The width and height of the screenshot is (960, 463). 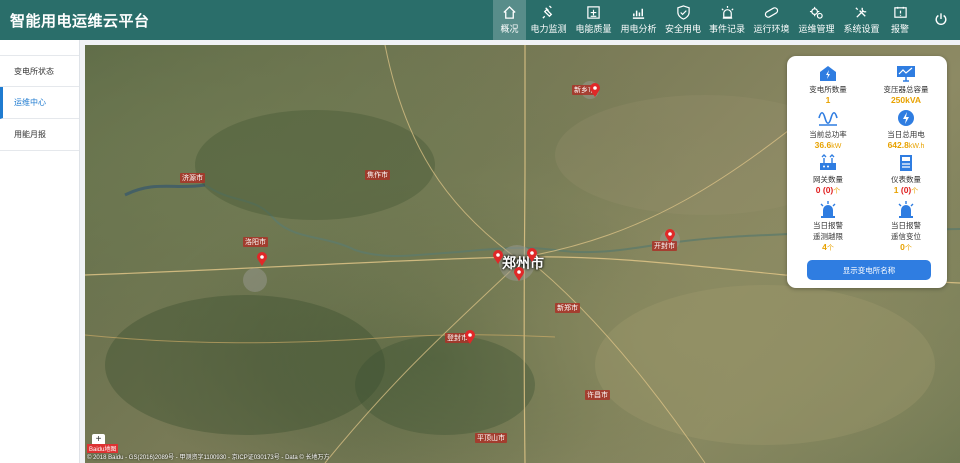 I want to click on stat-transformer-capacity: 变压器总容量 250kVA, so click(x=906, y=84).